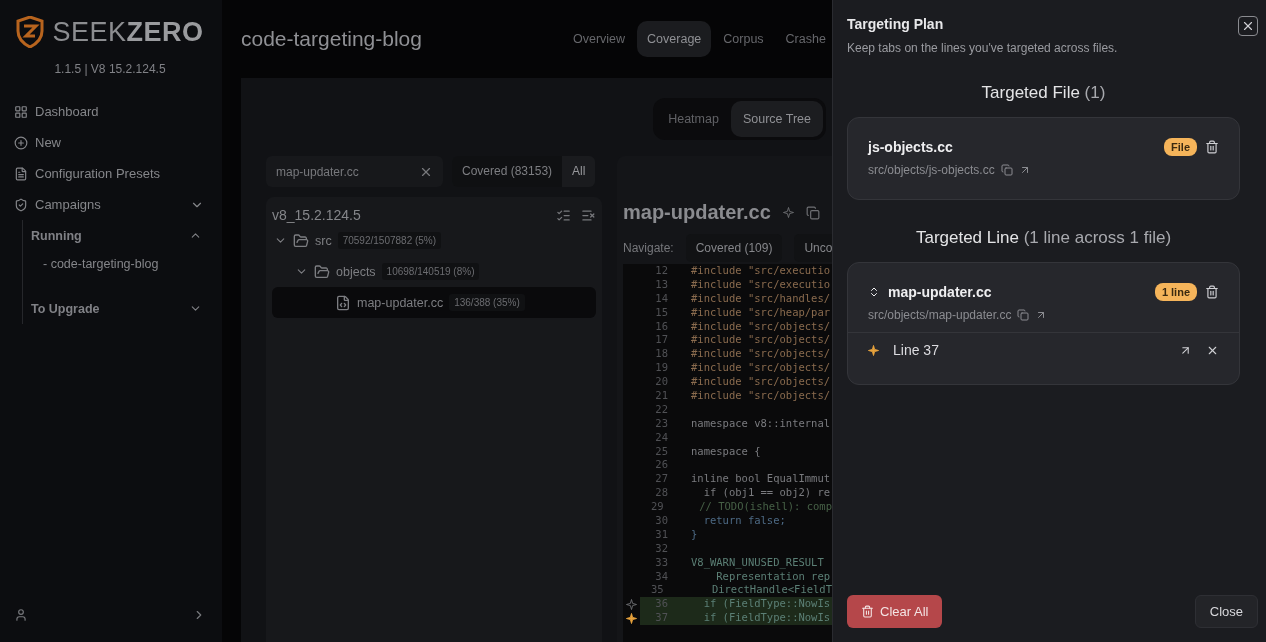  Describe the element at coordinates (332, 39) in the screenshot. I see `campaign-title: code-targeting-blog` at that location.